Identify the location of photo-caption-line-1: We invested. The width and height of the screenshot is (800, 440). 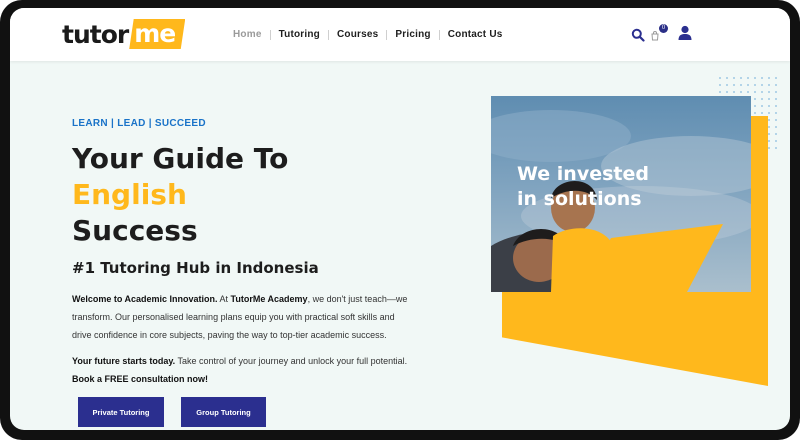
(583, 174).